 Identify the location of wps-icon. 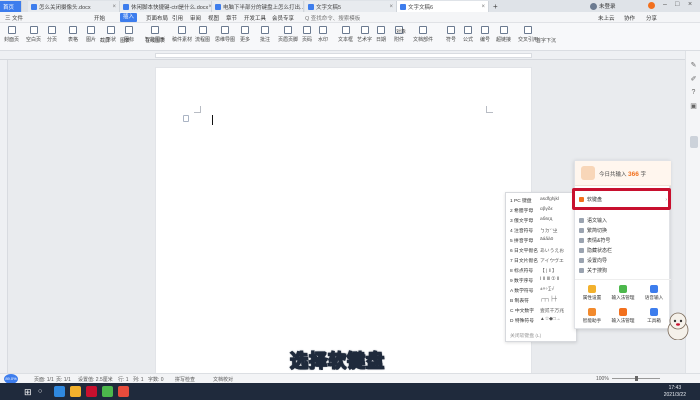
(91, 391).